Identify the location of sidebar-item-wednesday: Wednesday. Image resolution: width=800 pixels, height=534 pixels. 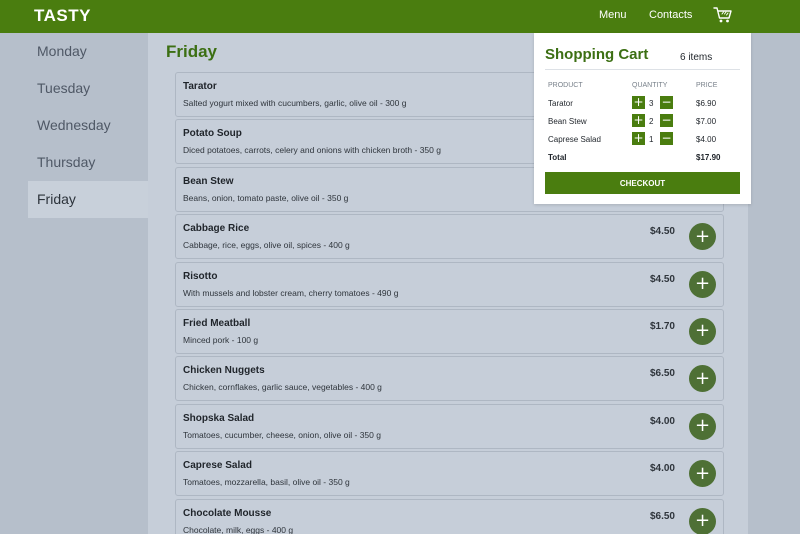
(88, 125).